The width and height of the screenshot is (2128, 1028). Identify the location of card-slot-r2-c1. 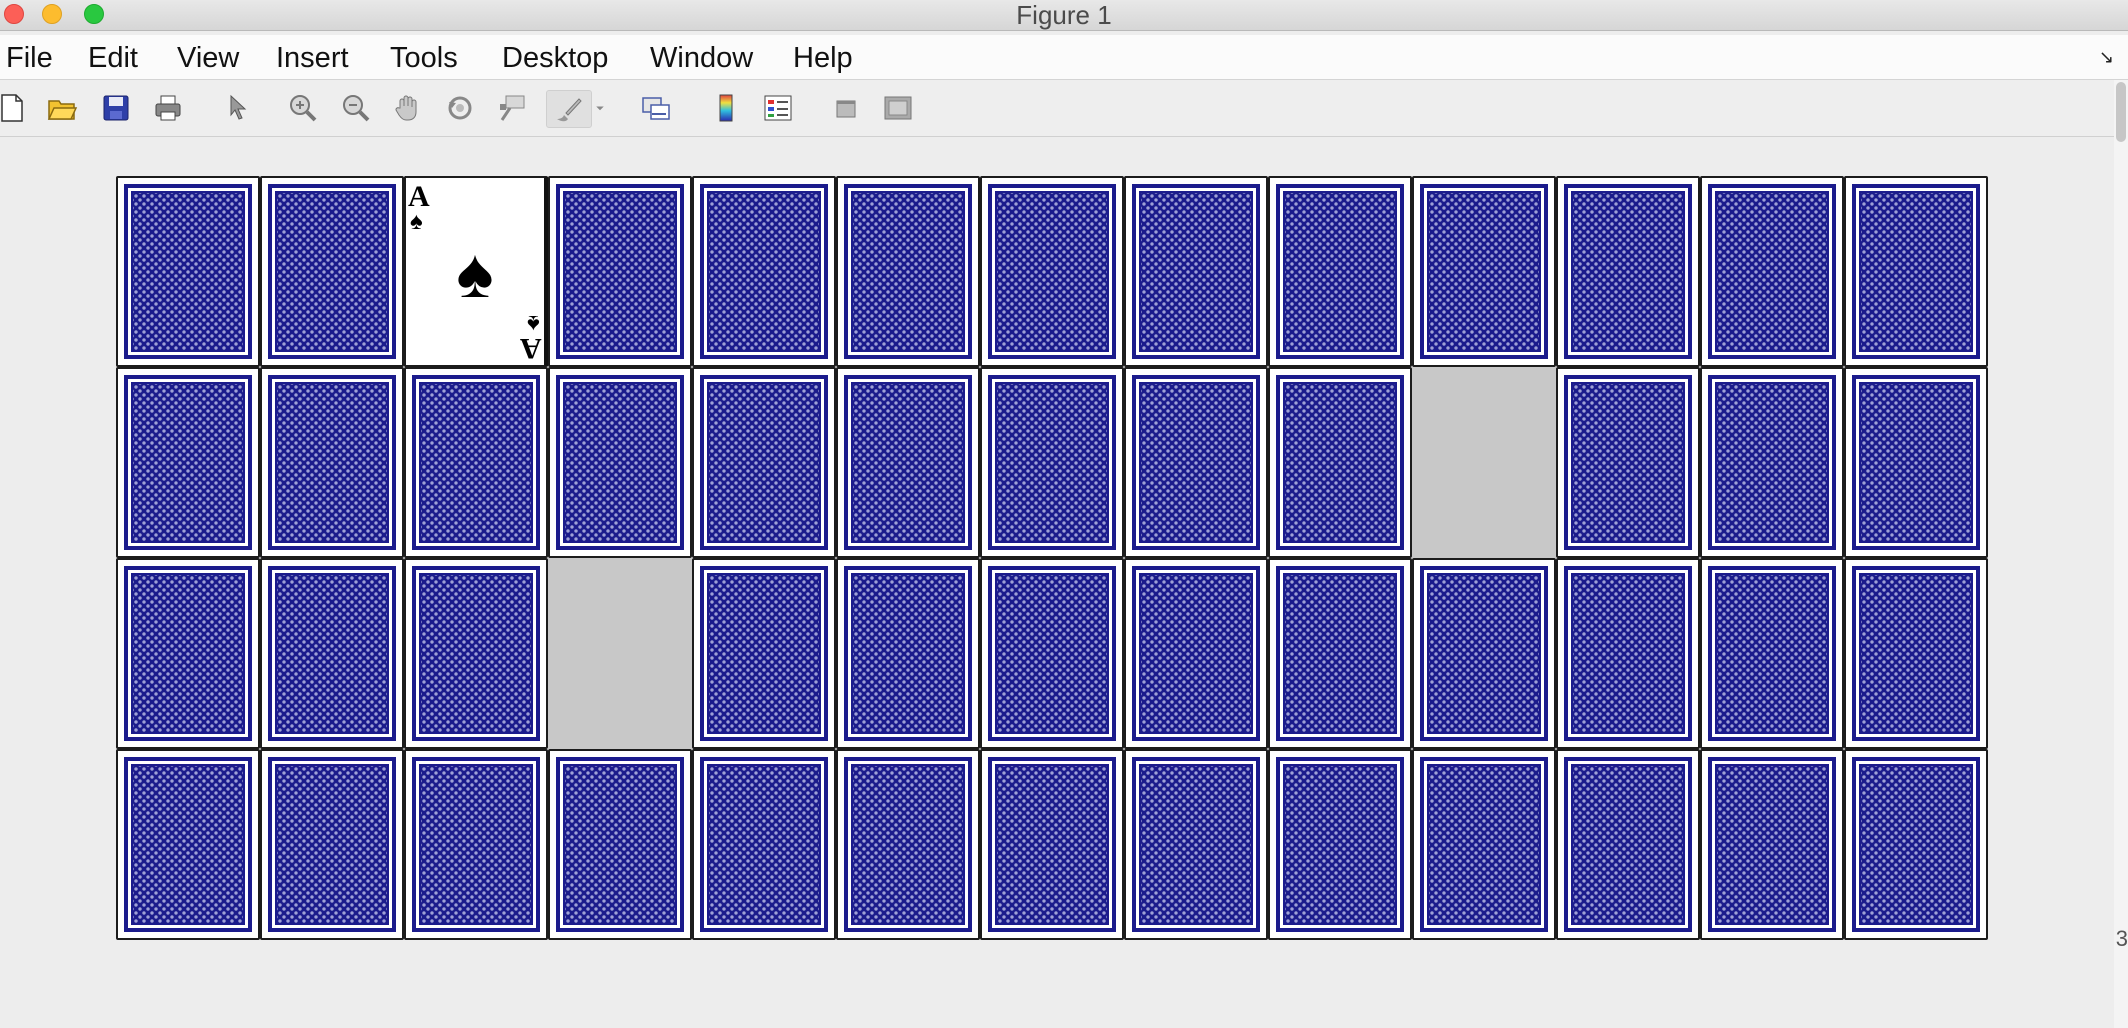
(188, 462).